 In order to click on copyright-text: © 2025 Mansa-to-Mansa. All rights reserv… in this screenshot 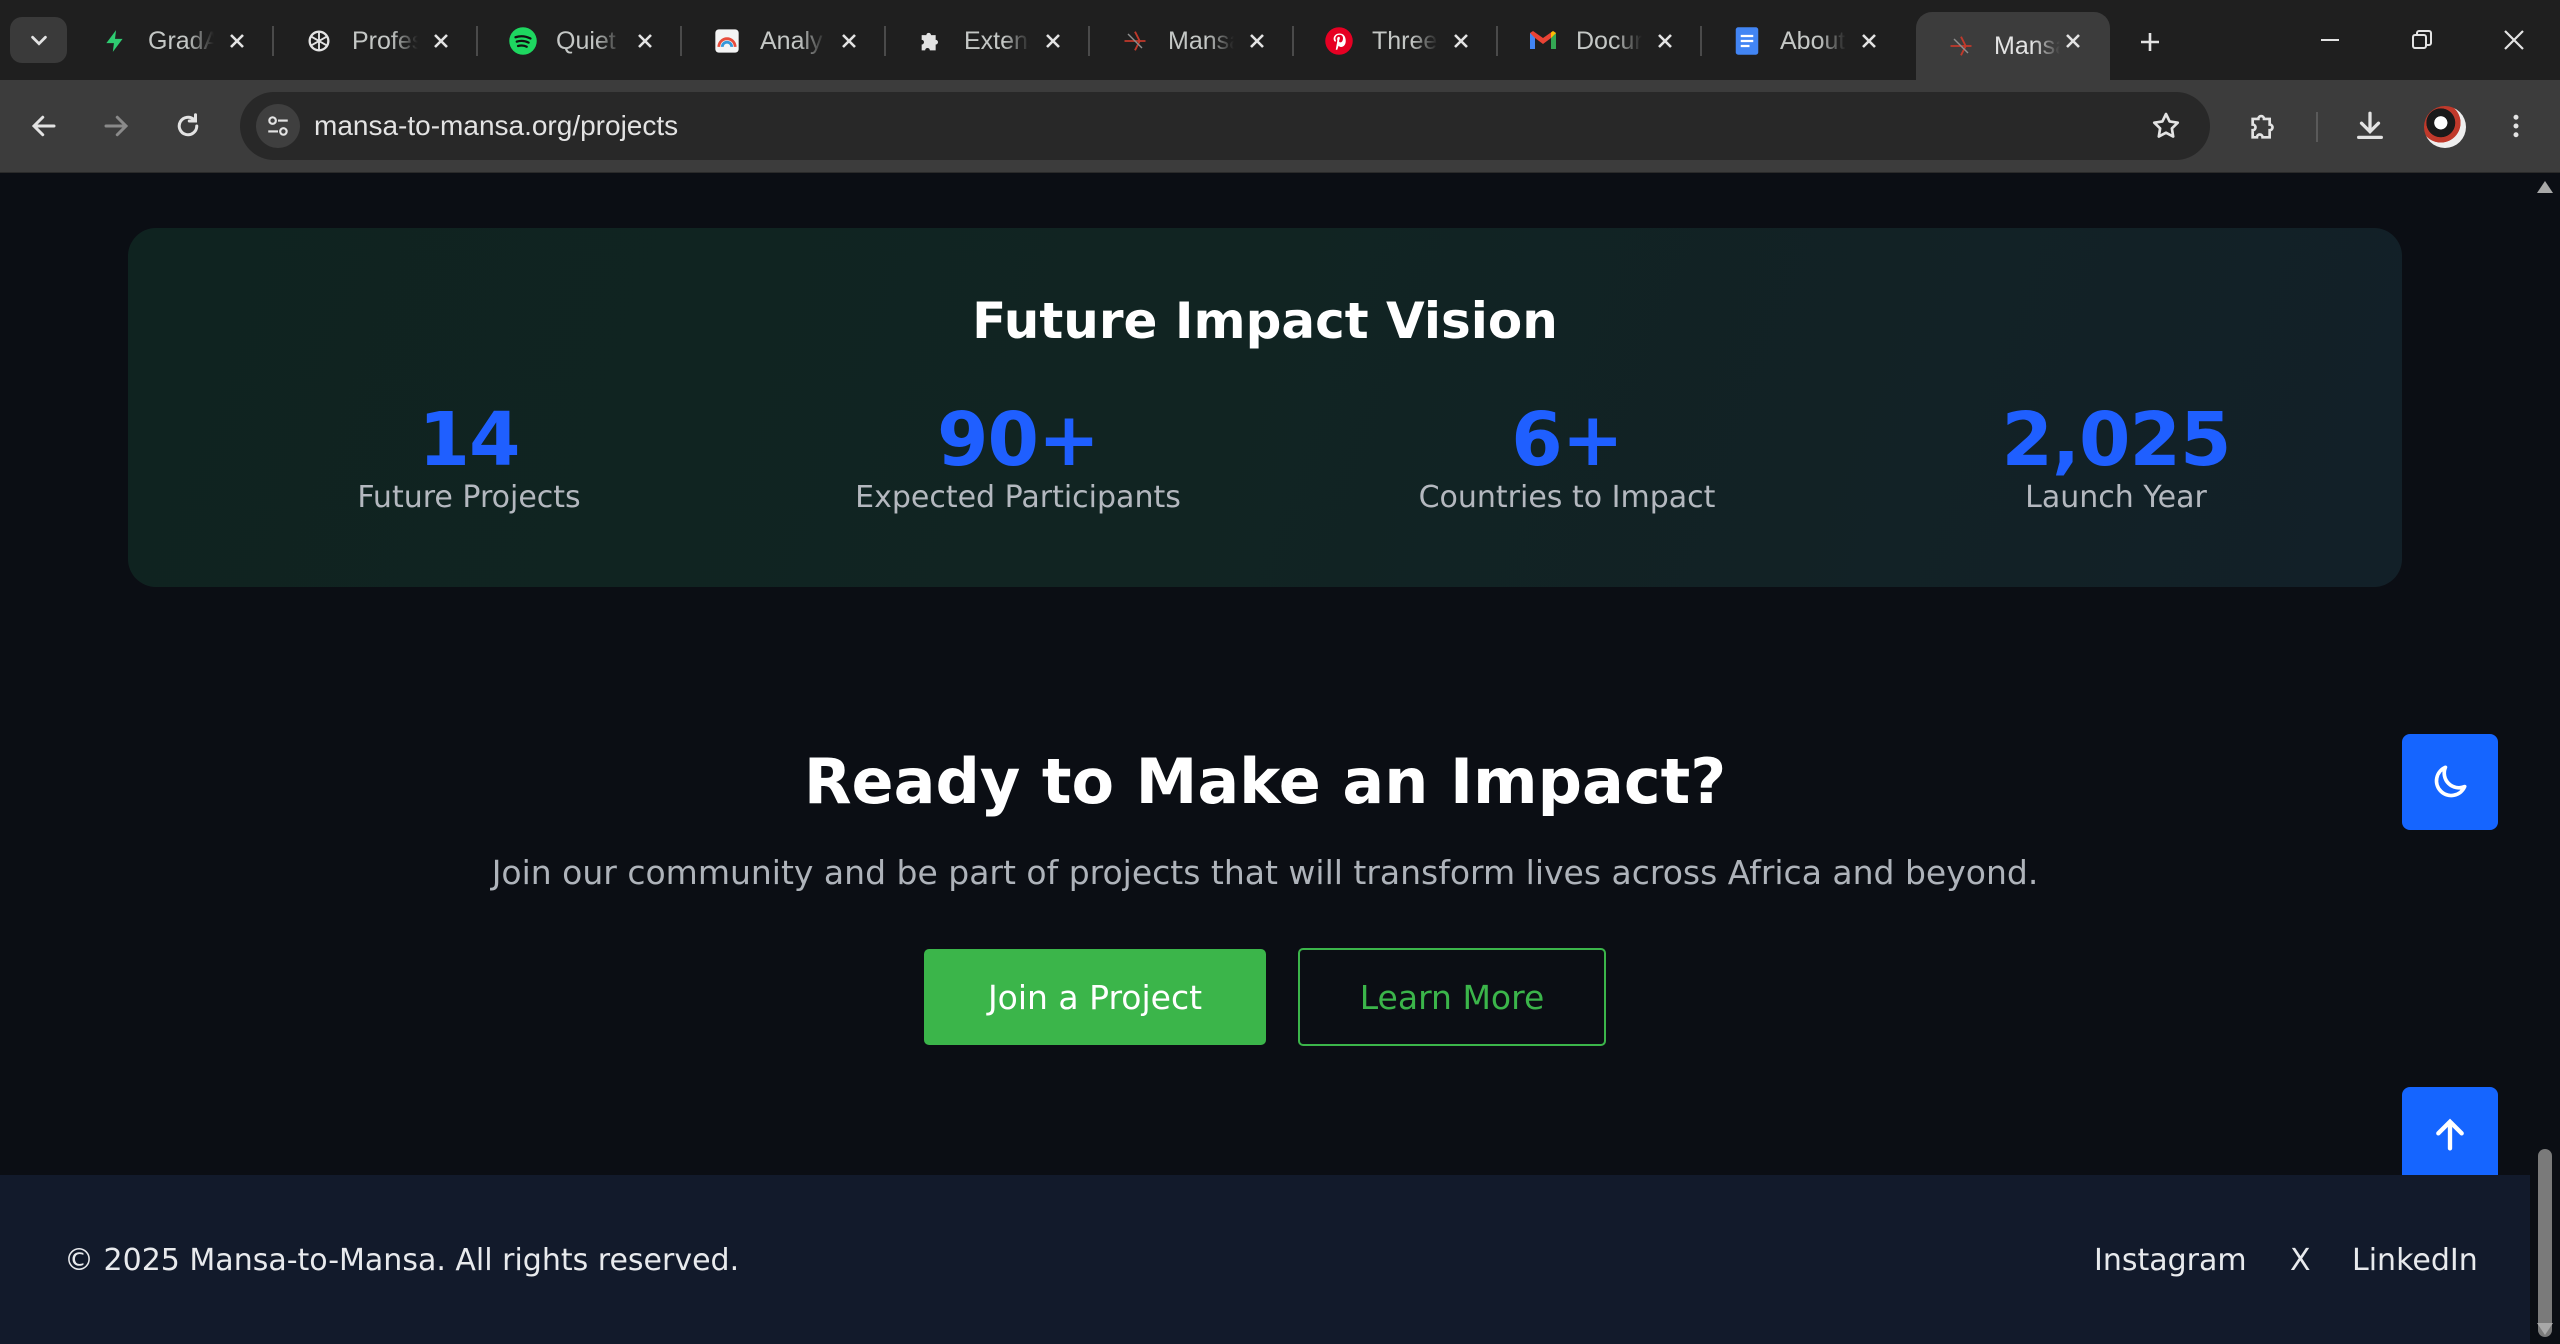, I will do `click(402, 1260)`.